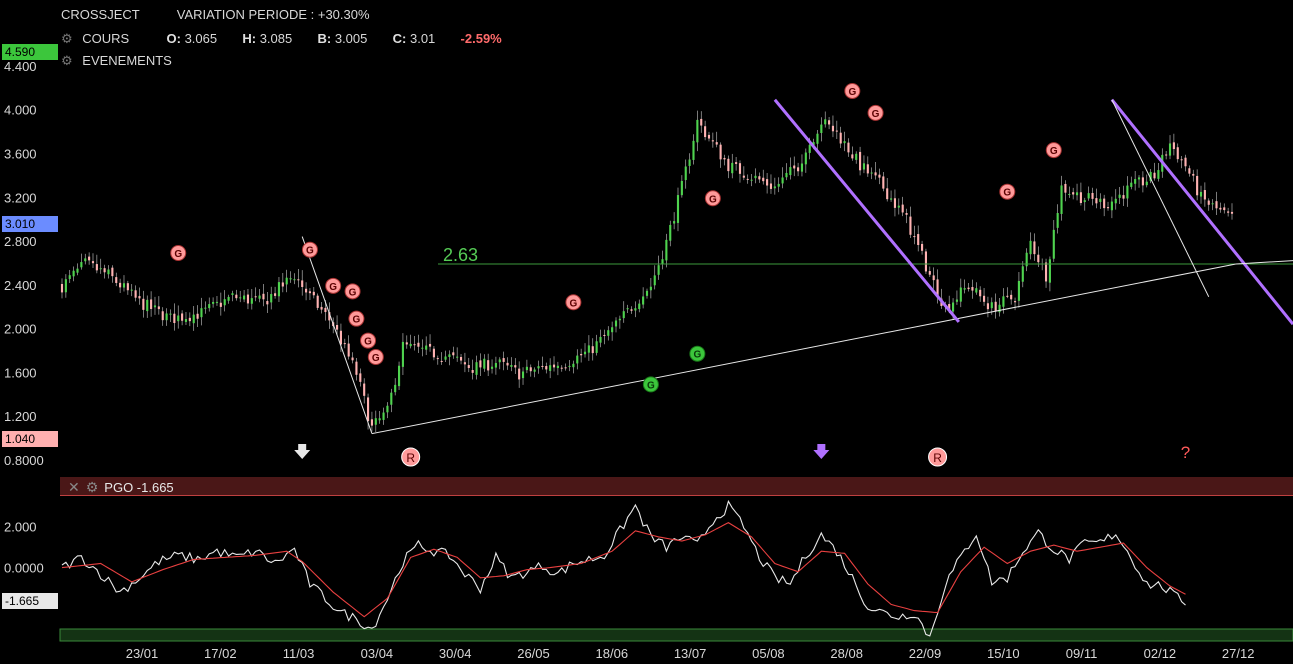 The width and height of the screenshot is (1293, 664). I want to click on price-y-tick: 2.400, so click(20, 285).